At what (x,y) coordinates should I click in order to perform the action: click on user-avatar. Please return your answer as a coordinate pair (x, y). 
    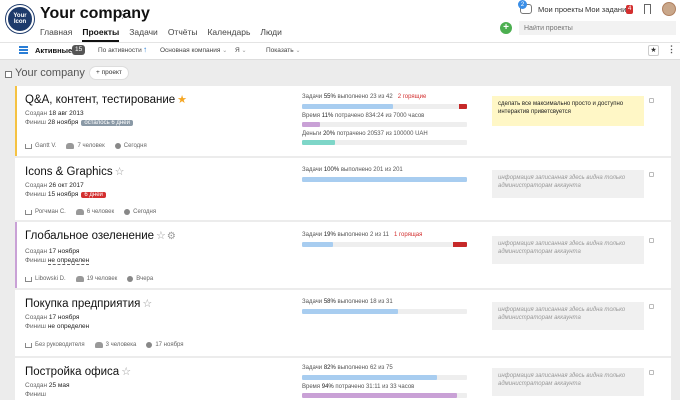
    Looking at the image, I should click on (669, 9).